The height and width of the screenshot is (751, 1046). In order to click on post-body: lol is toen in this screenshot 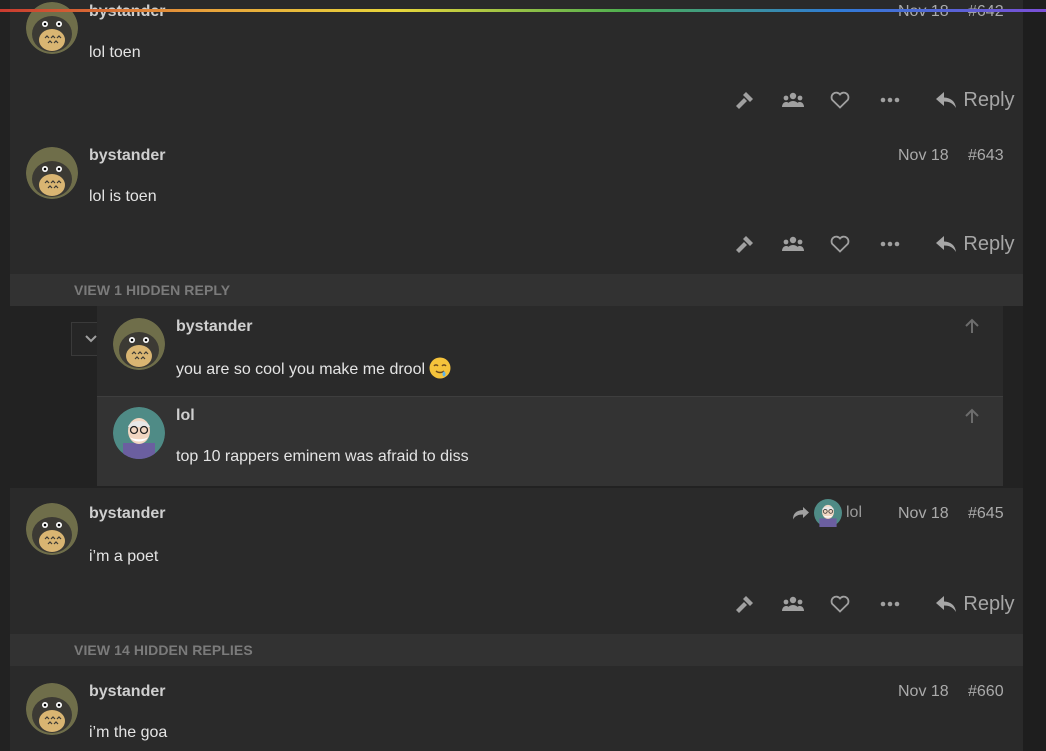, I will do `click(123, 196)`.